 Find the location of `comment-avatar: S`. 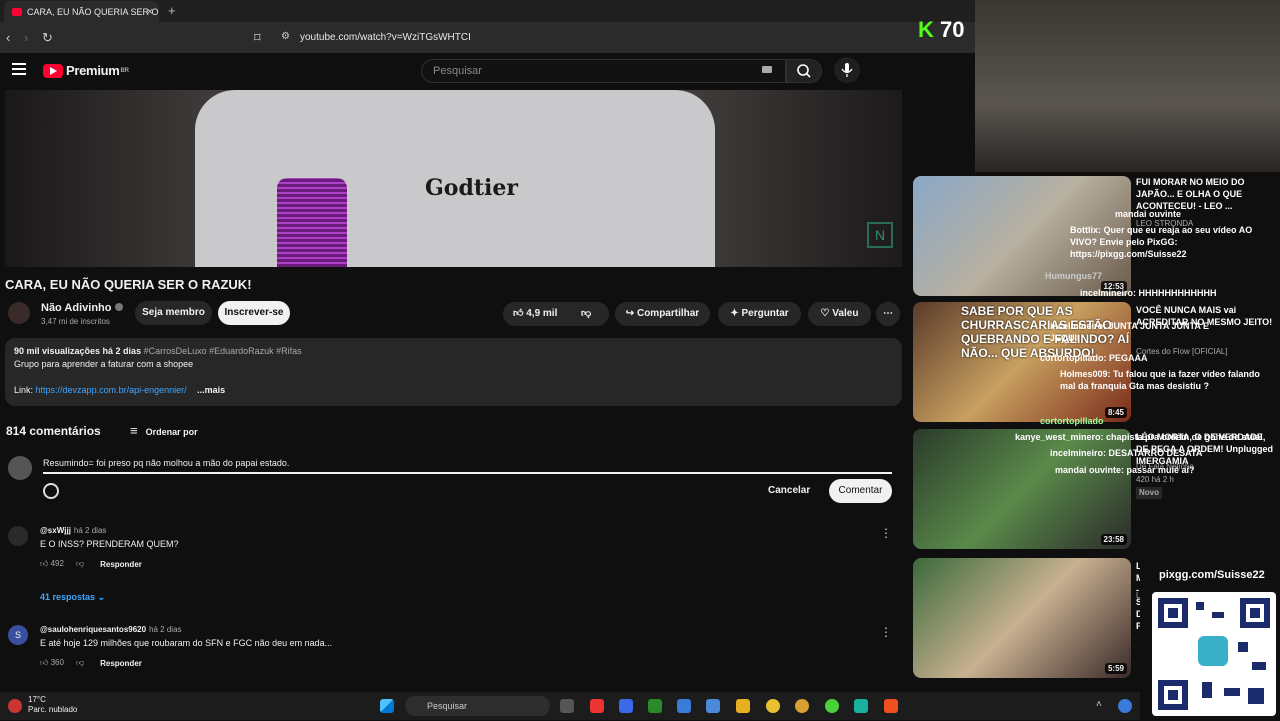

comment-avatar: S is located at coordinates (18, 635).